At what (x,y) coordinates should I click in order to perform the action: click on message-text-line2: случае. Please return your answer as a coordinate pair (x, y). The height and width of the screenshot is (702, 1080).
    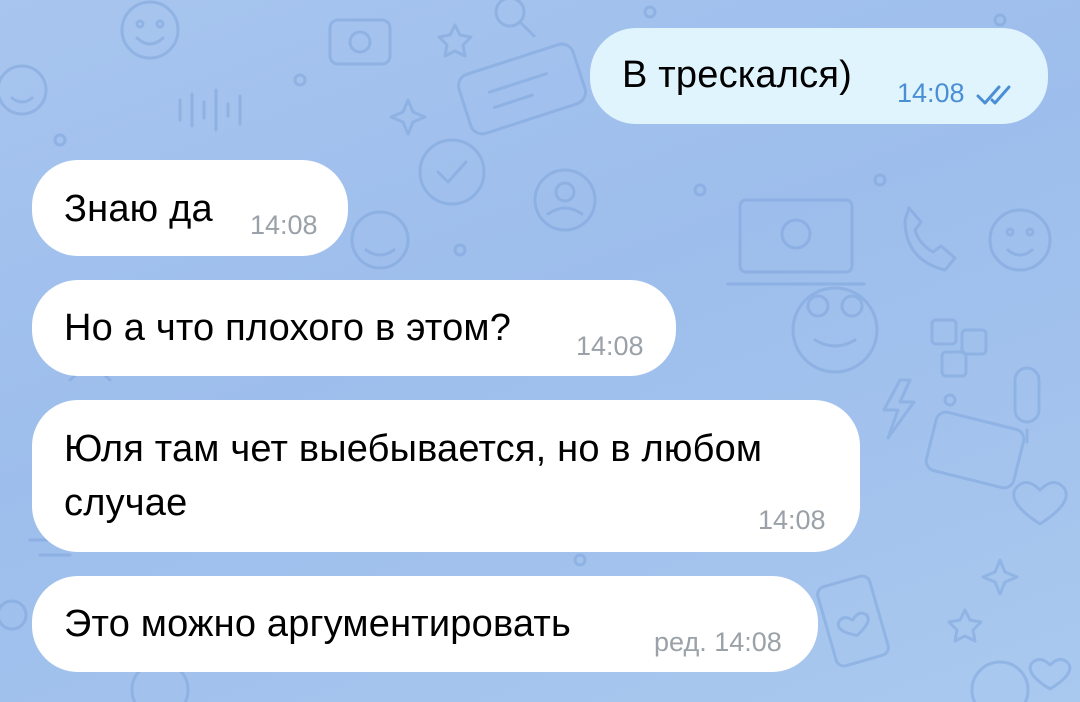
    Looking at the image, I should click on (126, 503).